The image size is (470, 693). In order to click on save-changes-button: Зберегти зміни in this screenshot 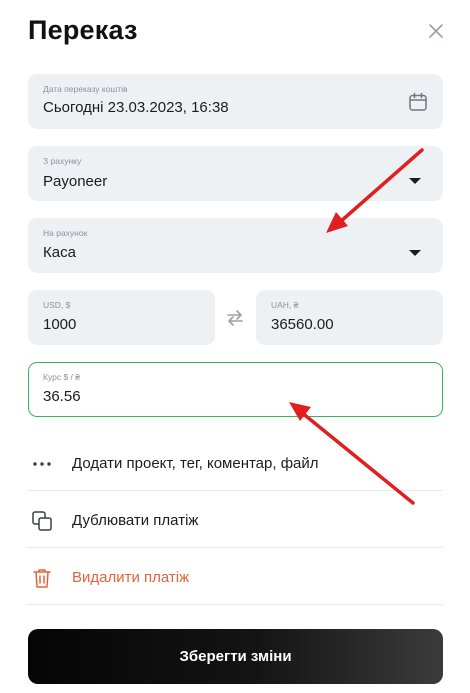, I will do `click(235, 656)`.